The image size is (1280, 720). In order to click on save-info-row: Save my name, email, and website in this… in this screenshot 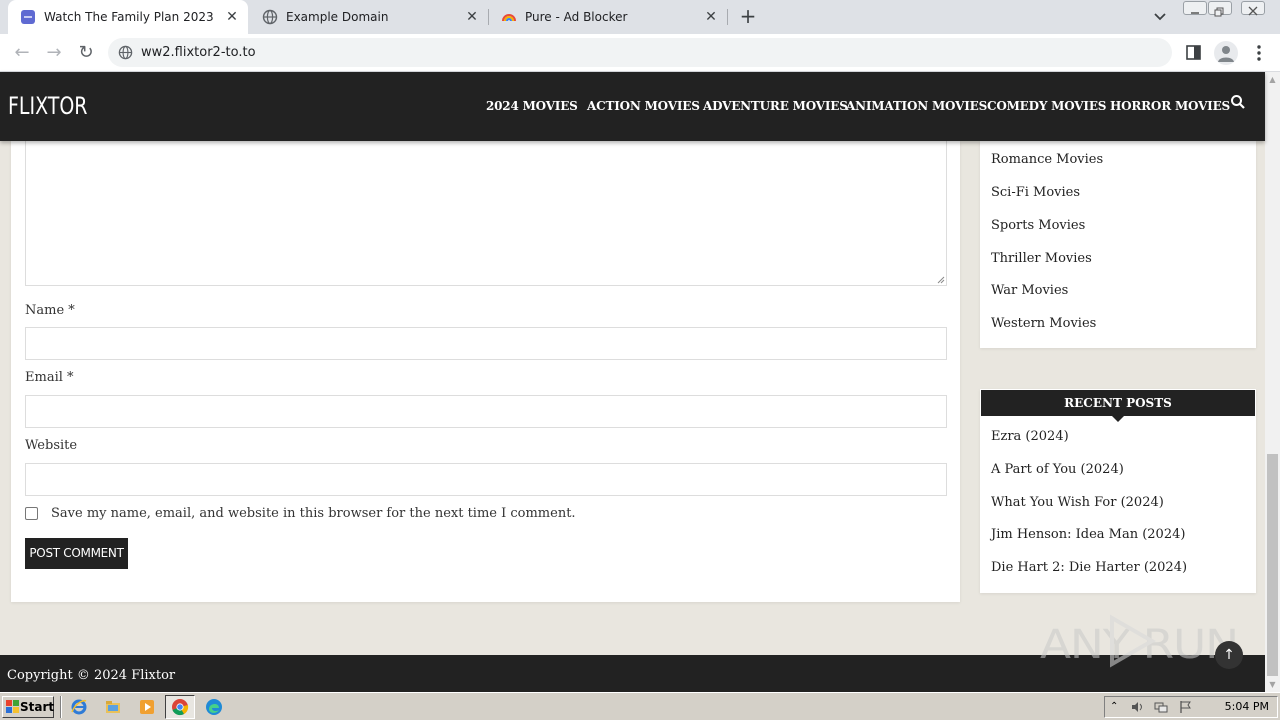, I will do `click(300, 513)`.